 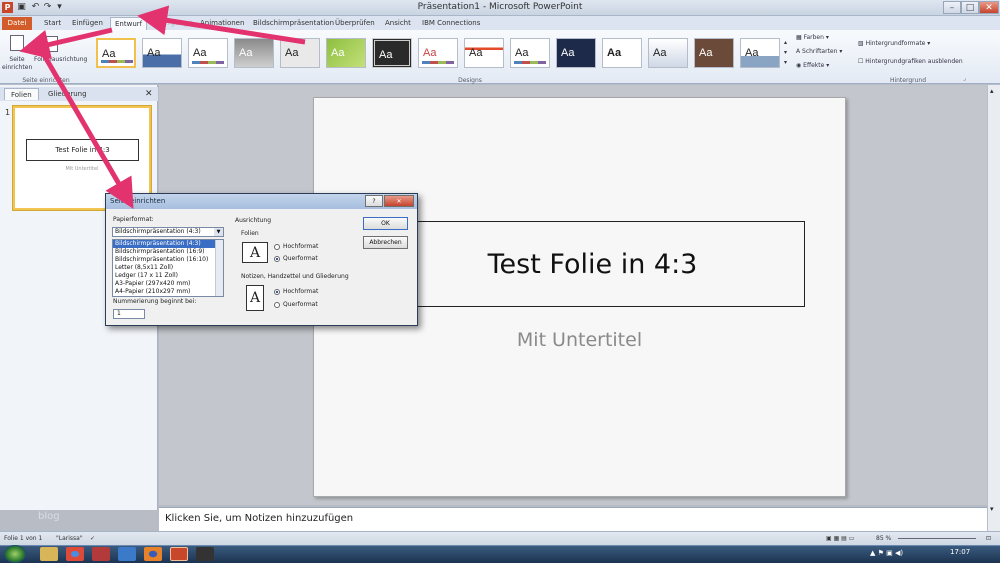 What do you see at coordinates (82, 150) in the screenshot?
I see `thumb-title: Test Folie in 4:3` at bounding box center [82, 150].